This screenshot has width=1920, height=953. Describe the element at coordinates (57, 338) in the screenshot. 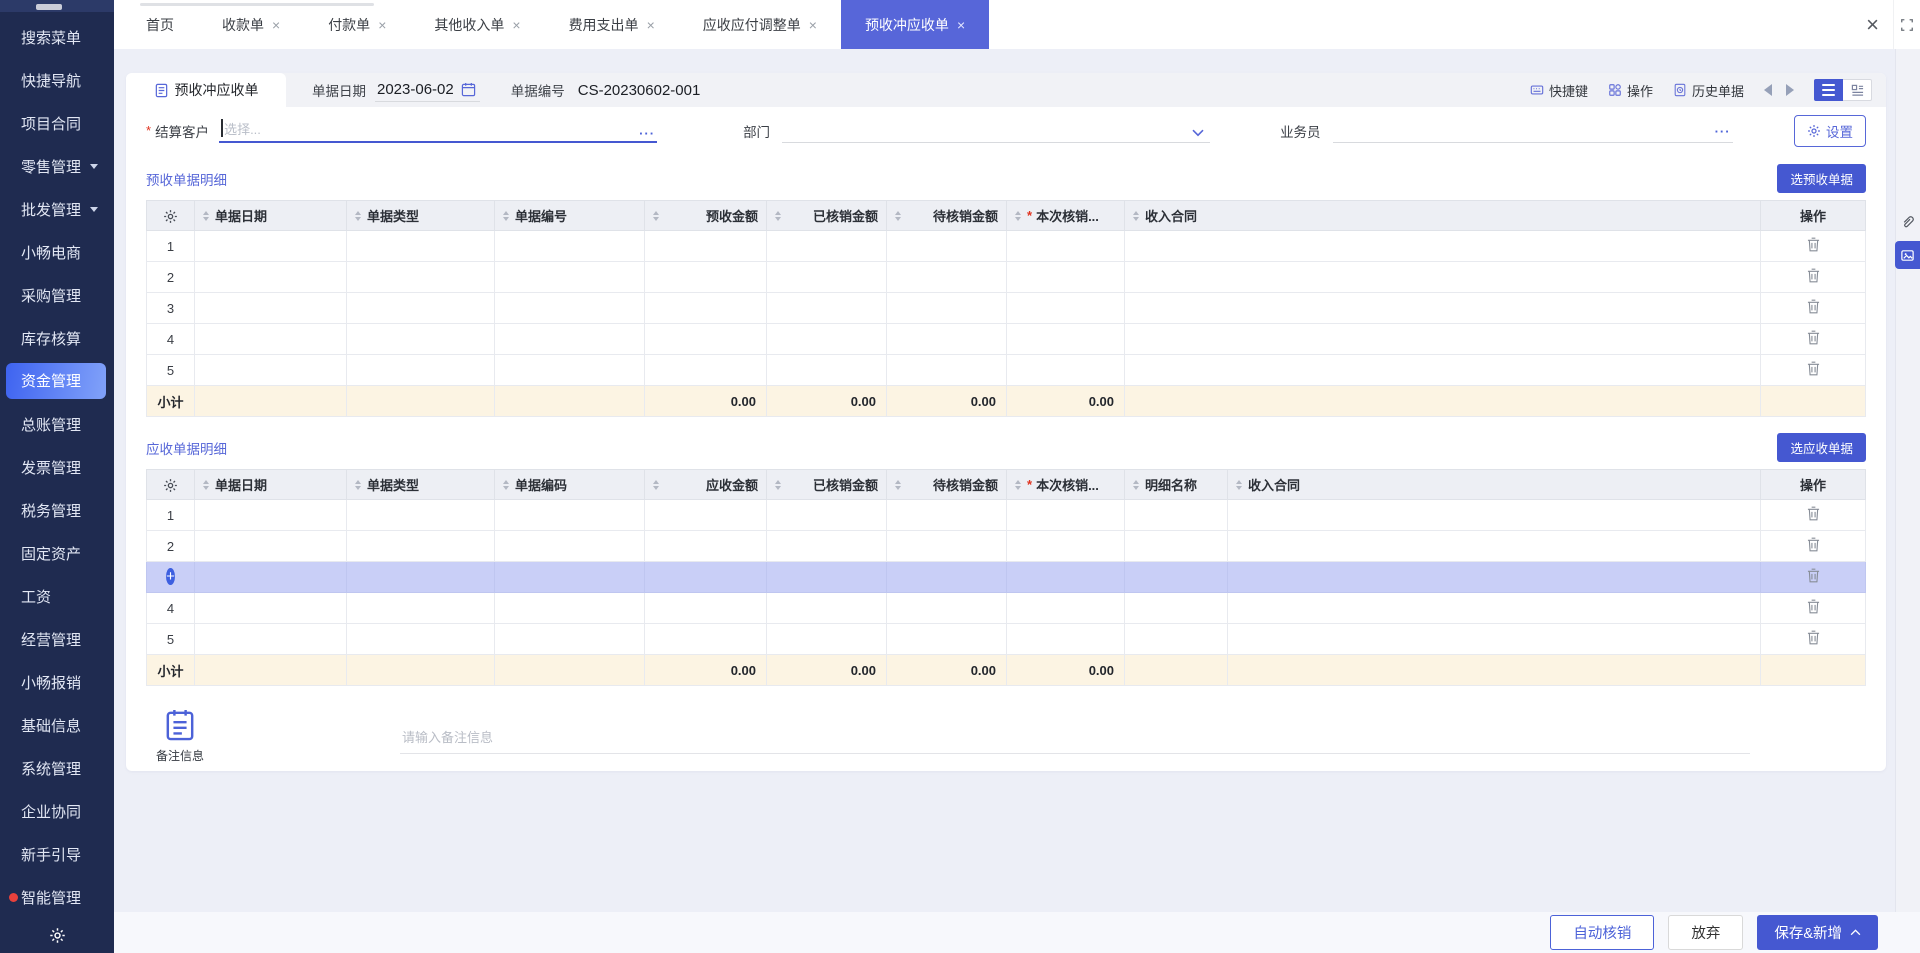

I see `sidebar-item-inventory: 库存核算` at that location.